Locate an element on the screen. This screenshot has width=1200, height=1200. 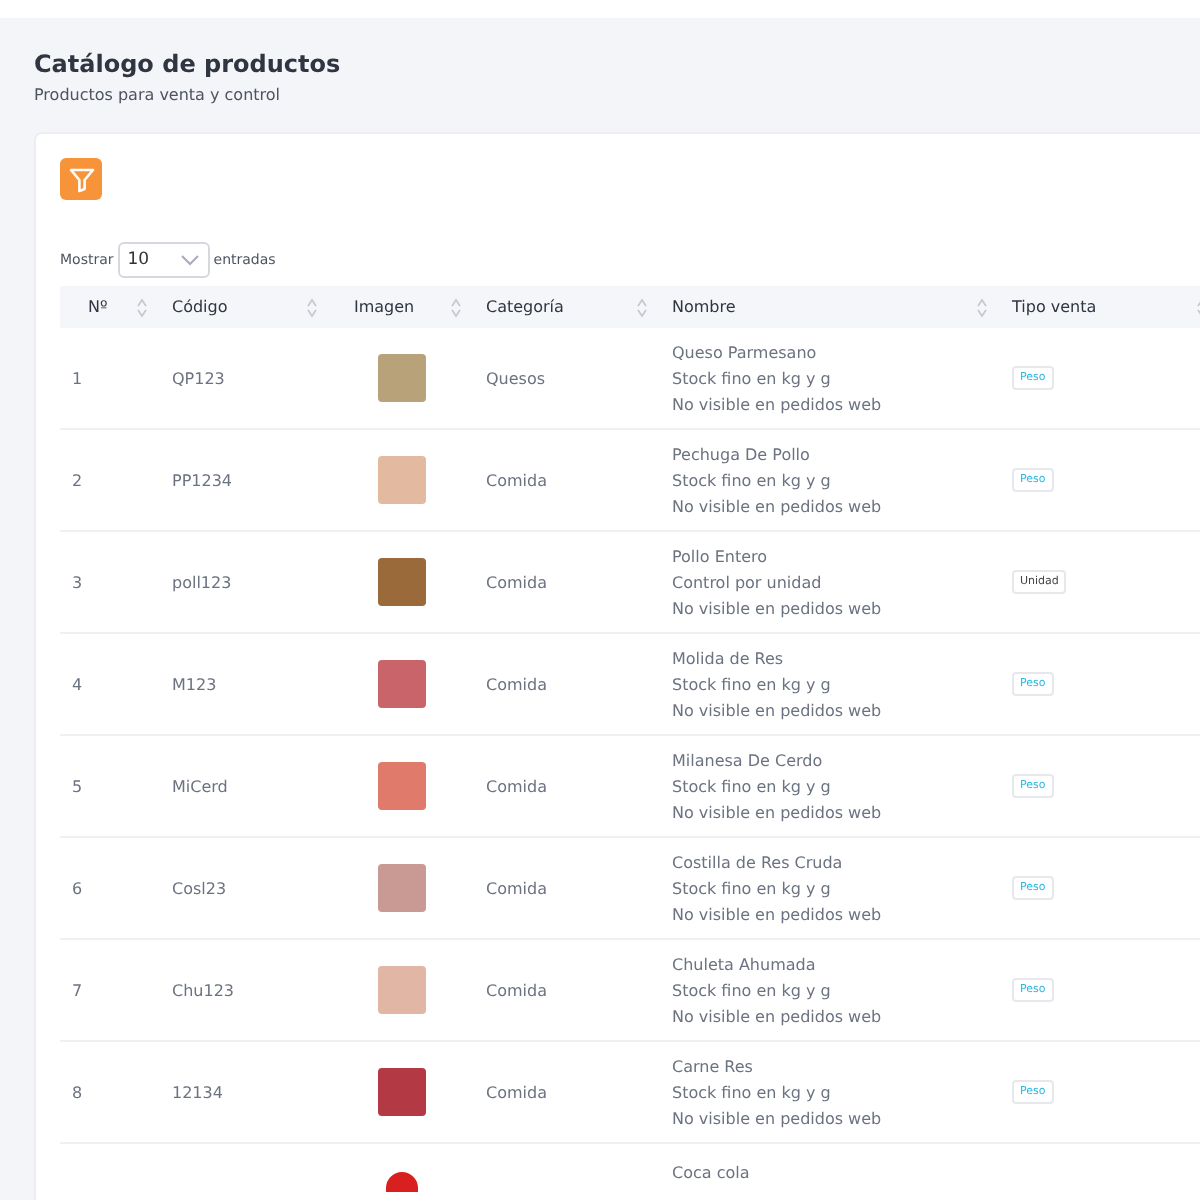
product-name-line: Molida de Res is located at coordinates (729, 659).